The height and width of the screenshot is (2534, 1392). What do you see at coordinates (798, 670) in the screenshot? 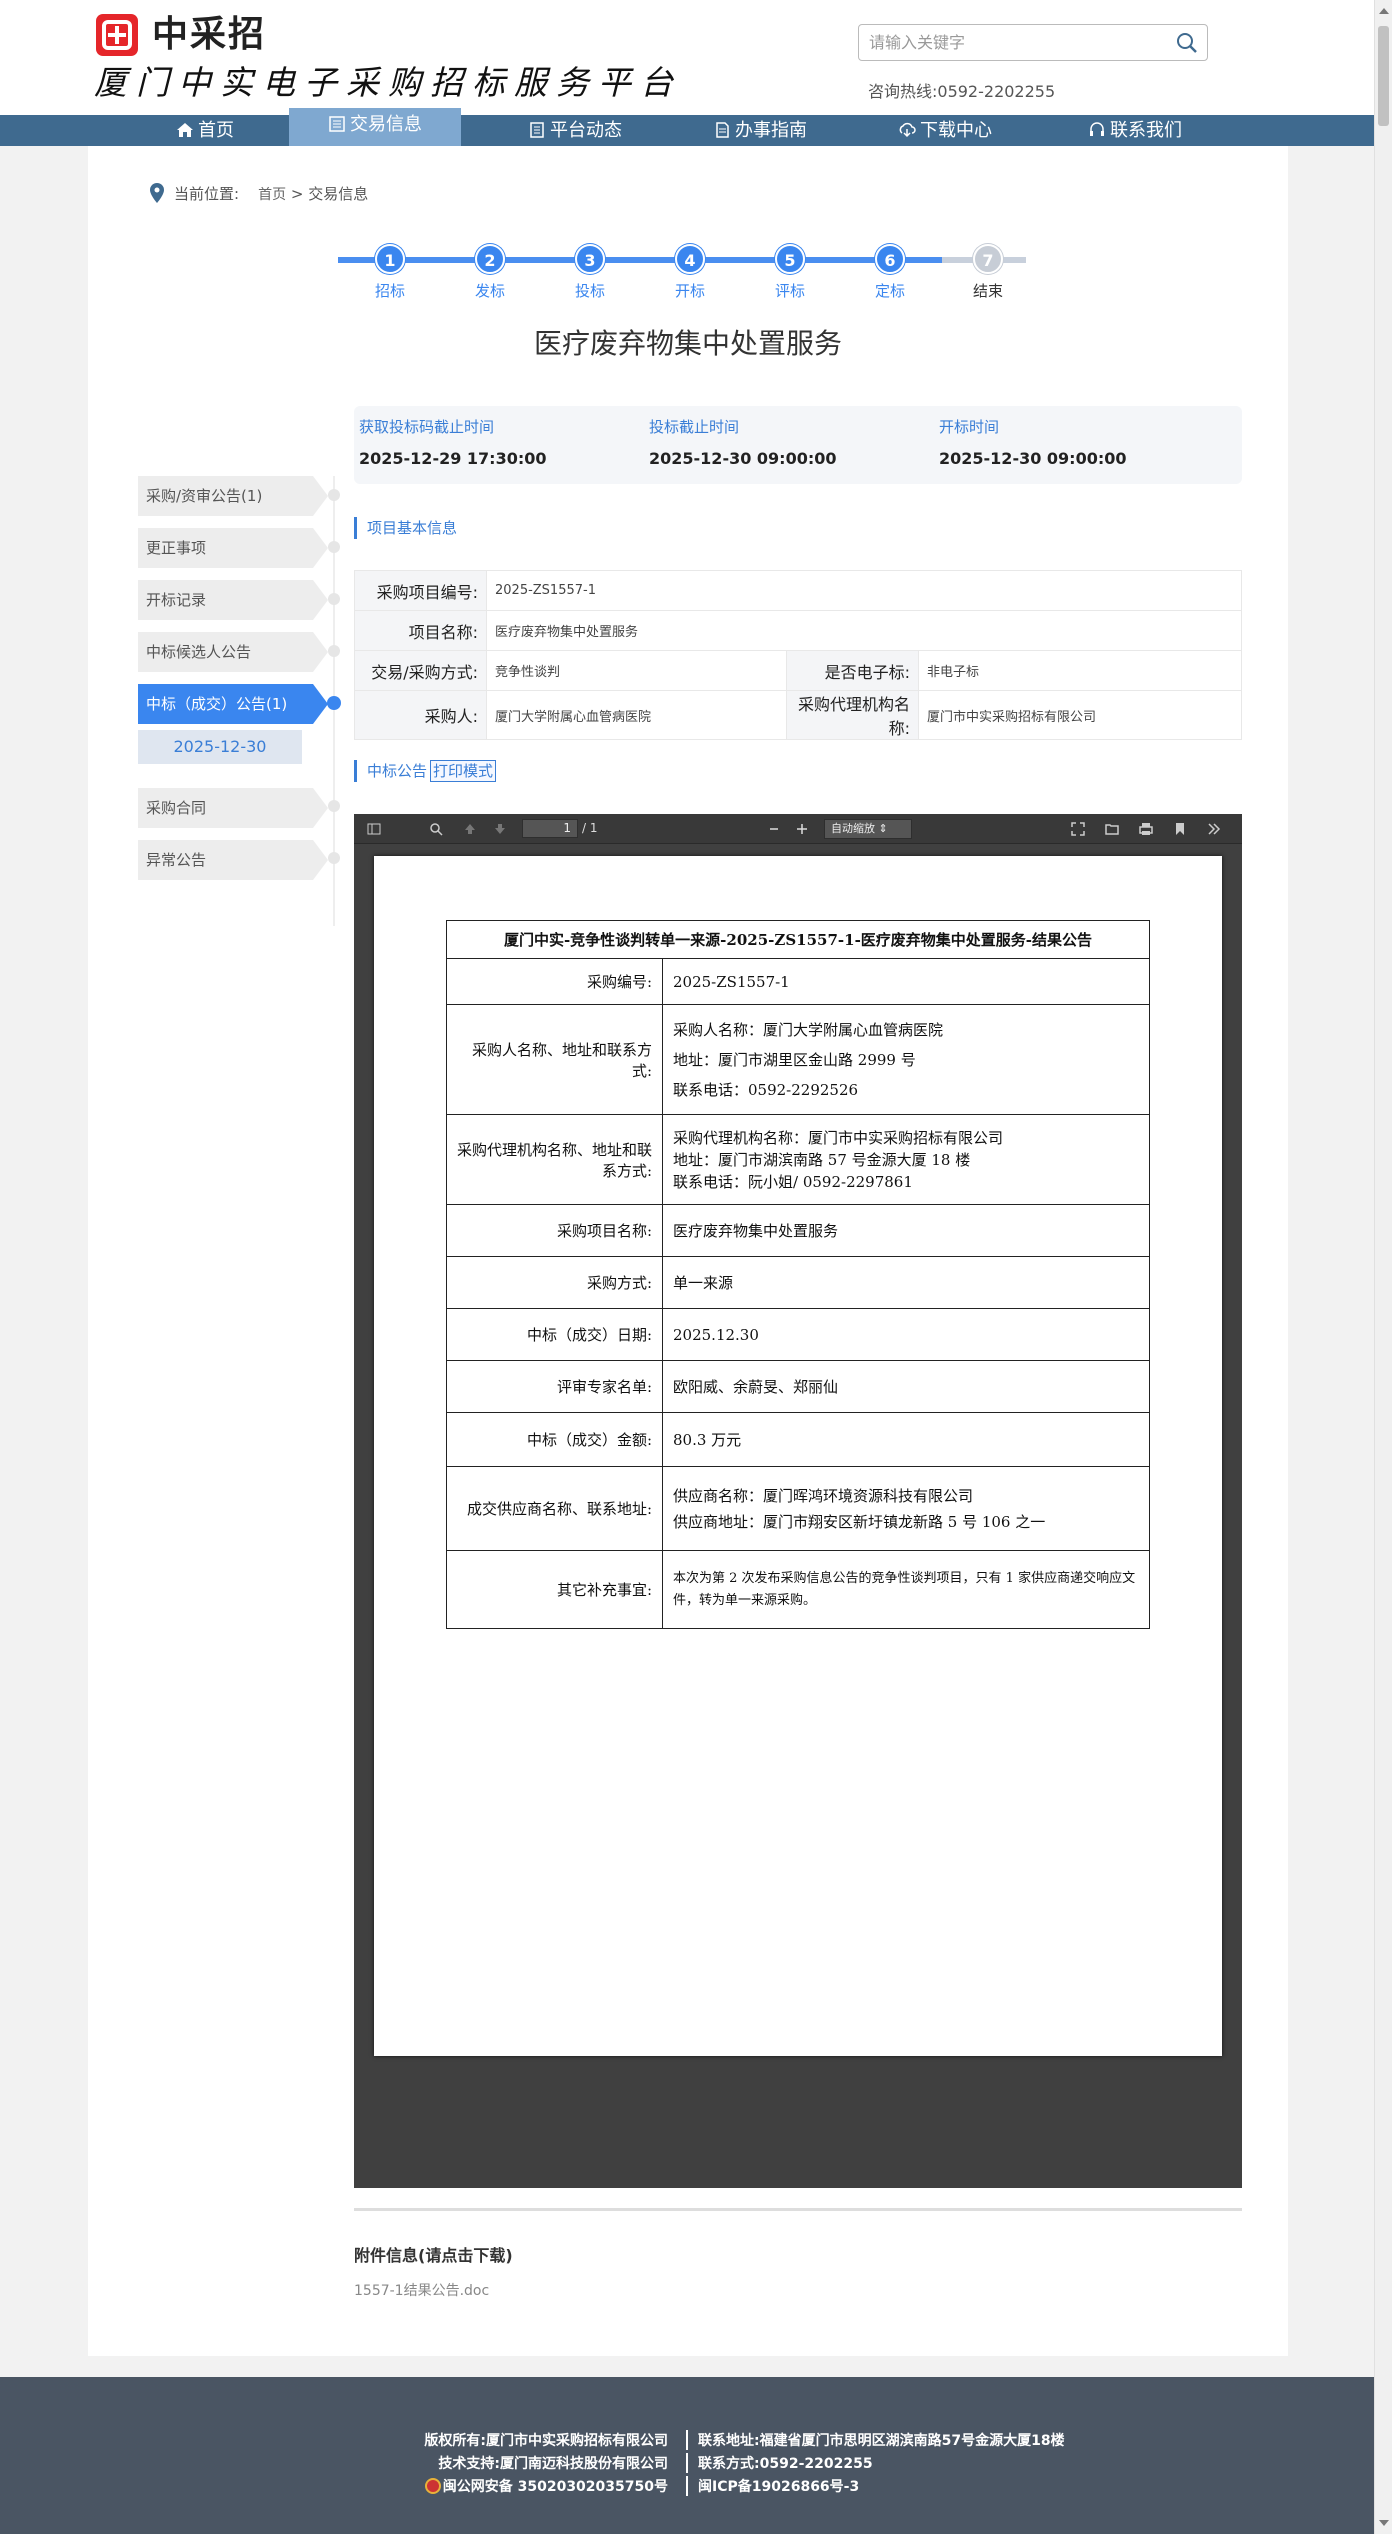
I see `table-row: 交易/采购方式: 竞争性谈判 是否电子标: 非电子标` at bounding box center [798, 670].